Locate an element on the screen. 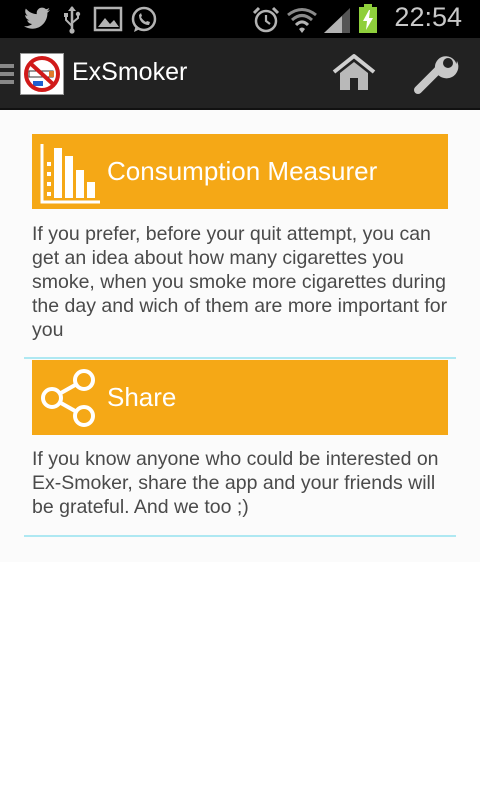 The width and height of the screenshot is (480, 800). twitter-icon is located at coordinates (37, 18).